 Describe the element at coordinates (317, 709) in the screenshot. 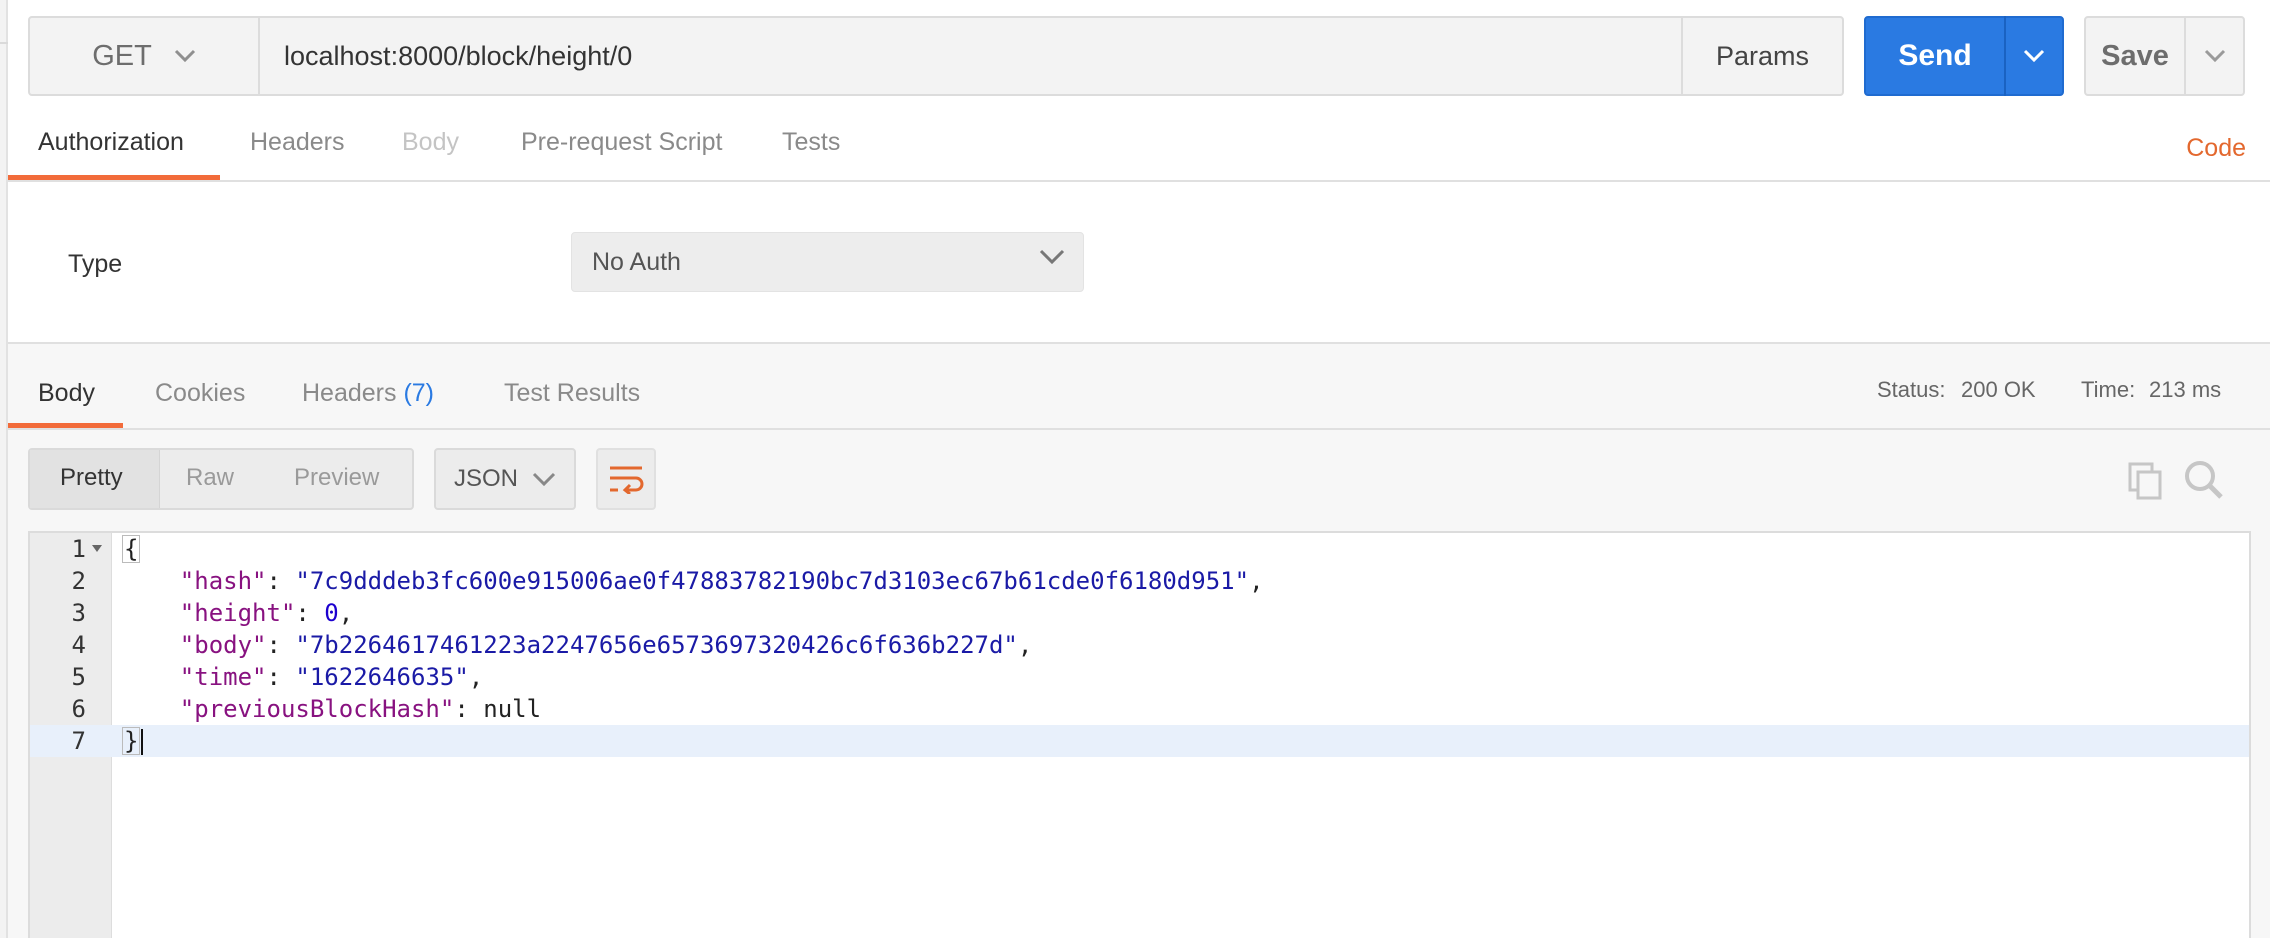

I see `json-key: "previousBlockHash"` at that location.